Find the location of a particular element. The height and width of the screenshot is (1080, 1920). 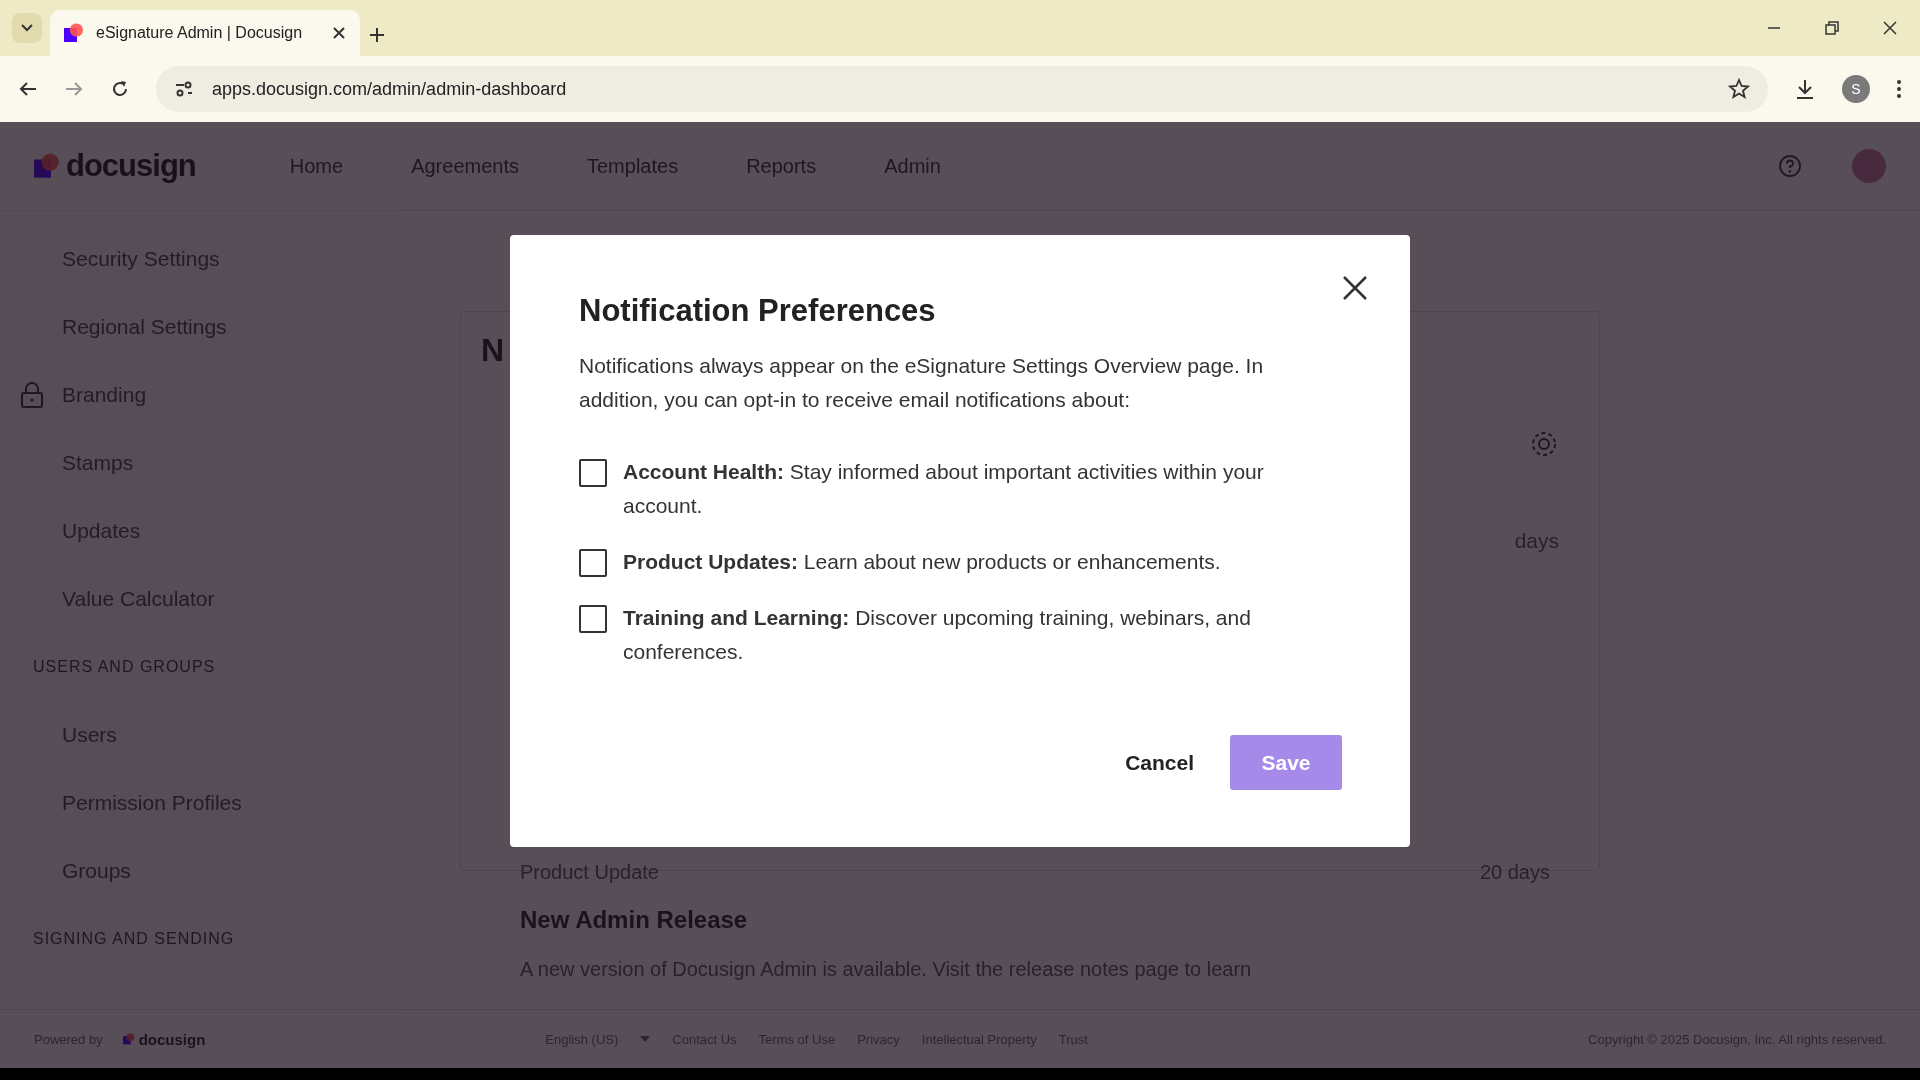

url-text: apps.docusign.com/admin/admin-dashboard is located at coordinates (390, 89).